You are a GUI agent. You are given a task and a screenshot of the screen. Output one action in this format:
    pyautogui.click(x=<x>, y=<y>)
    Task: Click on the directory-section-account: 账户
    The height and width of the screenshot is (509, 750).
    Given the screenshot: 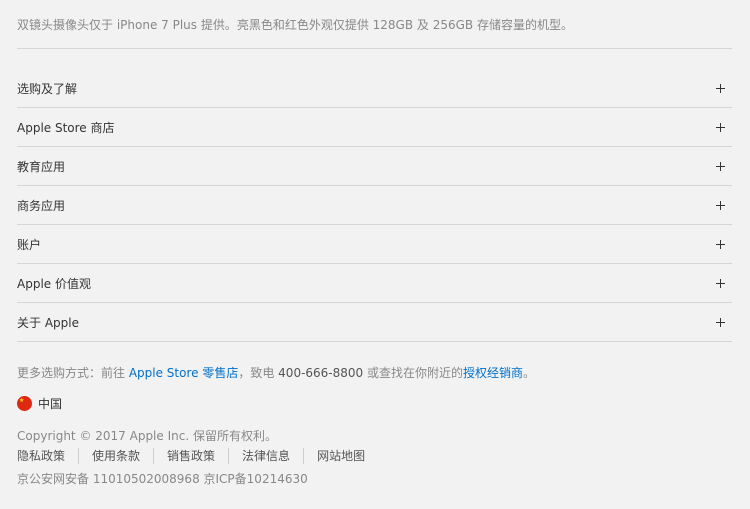 What is the action you would take?
    pyautogui.click(x=374, y=244)
    